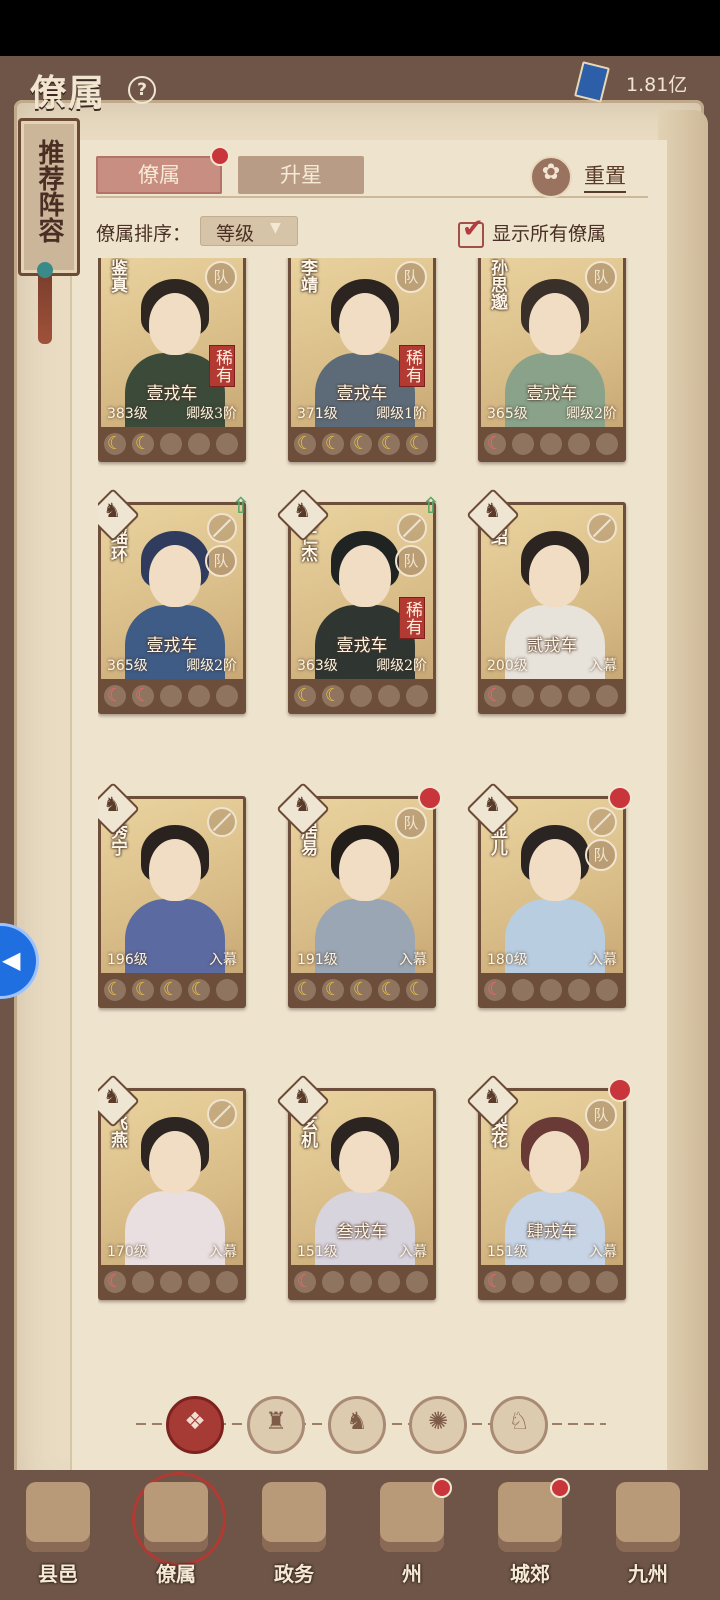 The image size is (720, 1600). I want to click on level-label: 151级, so click(317, 1252).